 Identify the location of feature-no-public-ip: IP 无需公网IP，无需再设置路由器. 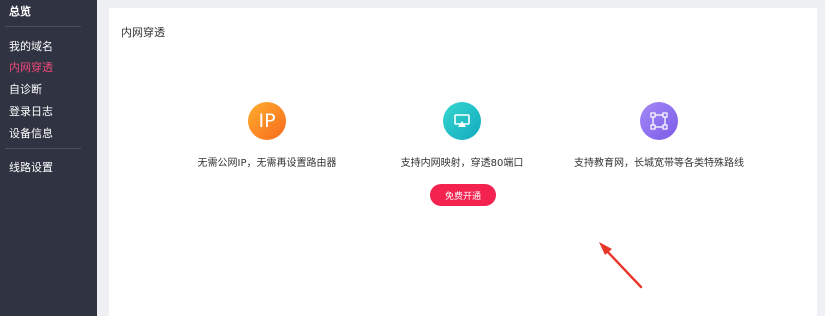
(267, 135).